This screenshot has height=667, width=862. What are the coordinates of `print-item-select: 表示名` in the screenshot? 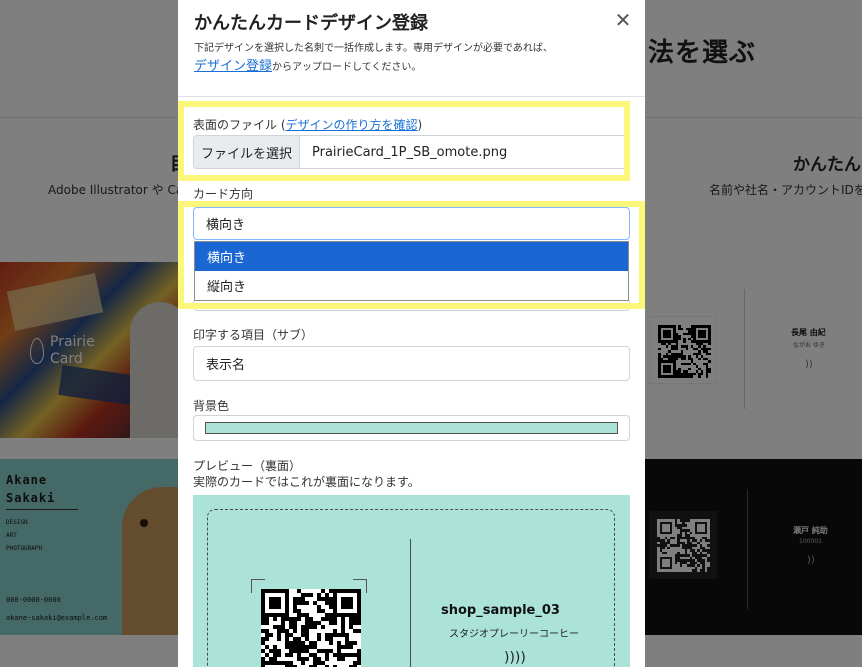 It's located at (411, 363).